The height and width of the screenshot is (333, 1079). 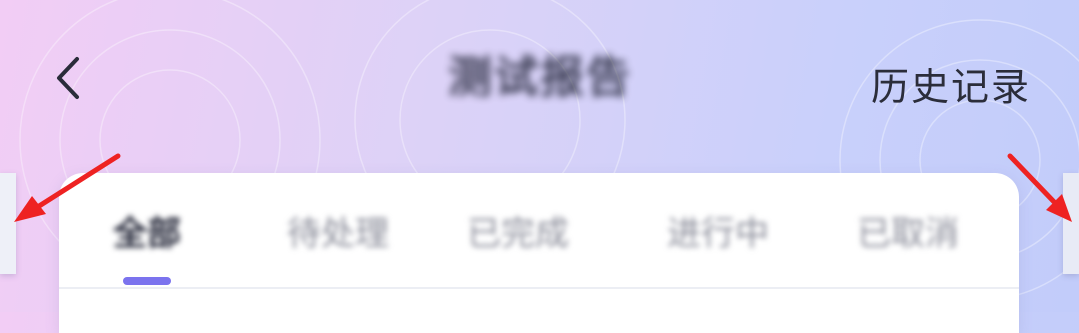 I want to click on prev-page-panel, so click(x=8, y=223).